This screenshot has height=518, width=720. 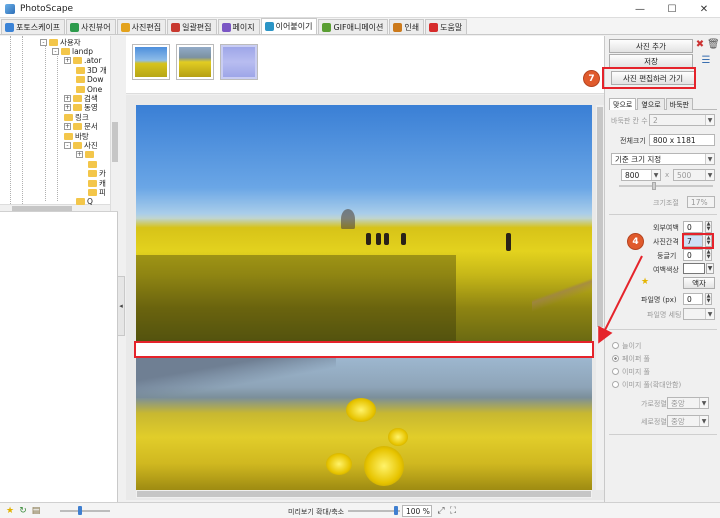 I want to click on grid-count-select: 2 ▼, so click(x=682, y=120).